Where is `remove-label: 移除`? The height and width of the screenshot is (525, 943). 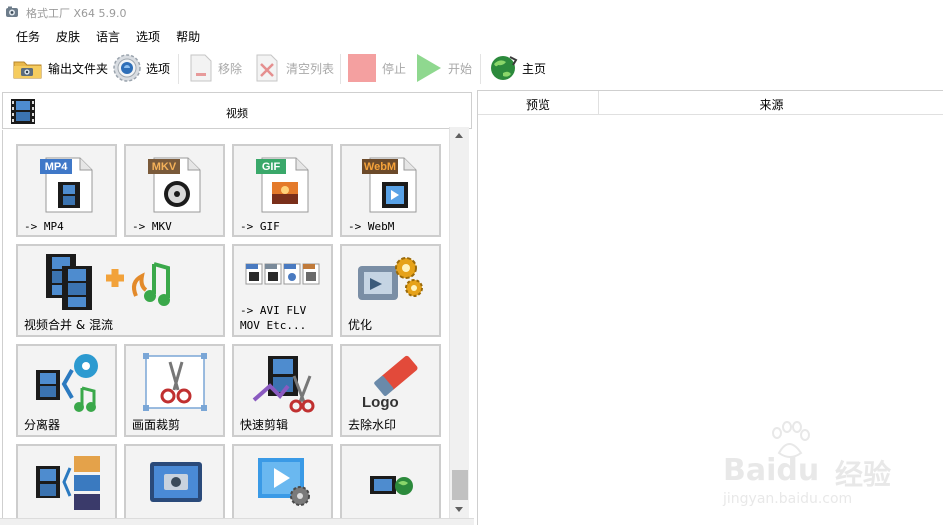
remove-label: 移除 is located at coordinates (230, 68).